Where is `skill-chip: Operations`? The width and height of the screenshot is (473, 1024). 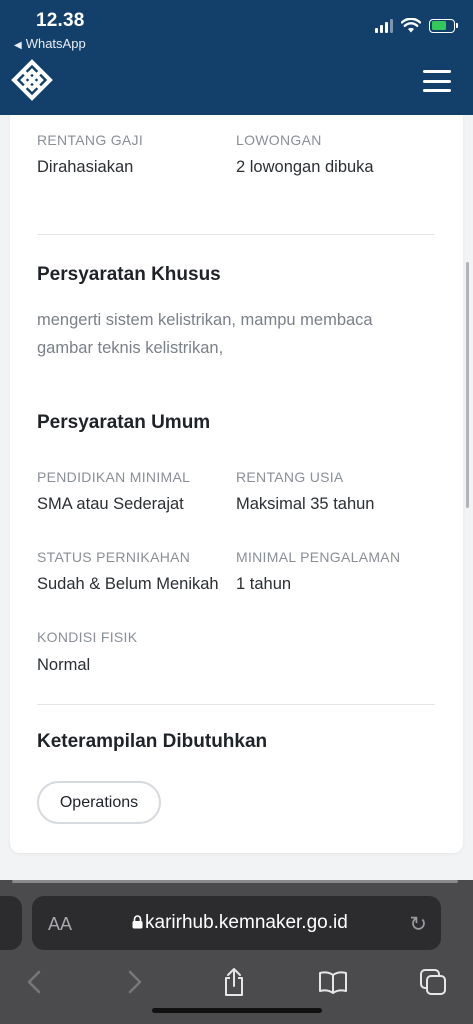
skill-chip: Operations is located at coordinates (99, 802).